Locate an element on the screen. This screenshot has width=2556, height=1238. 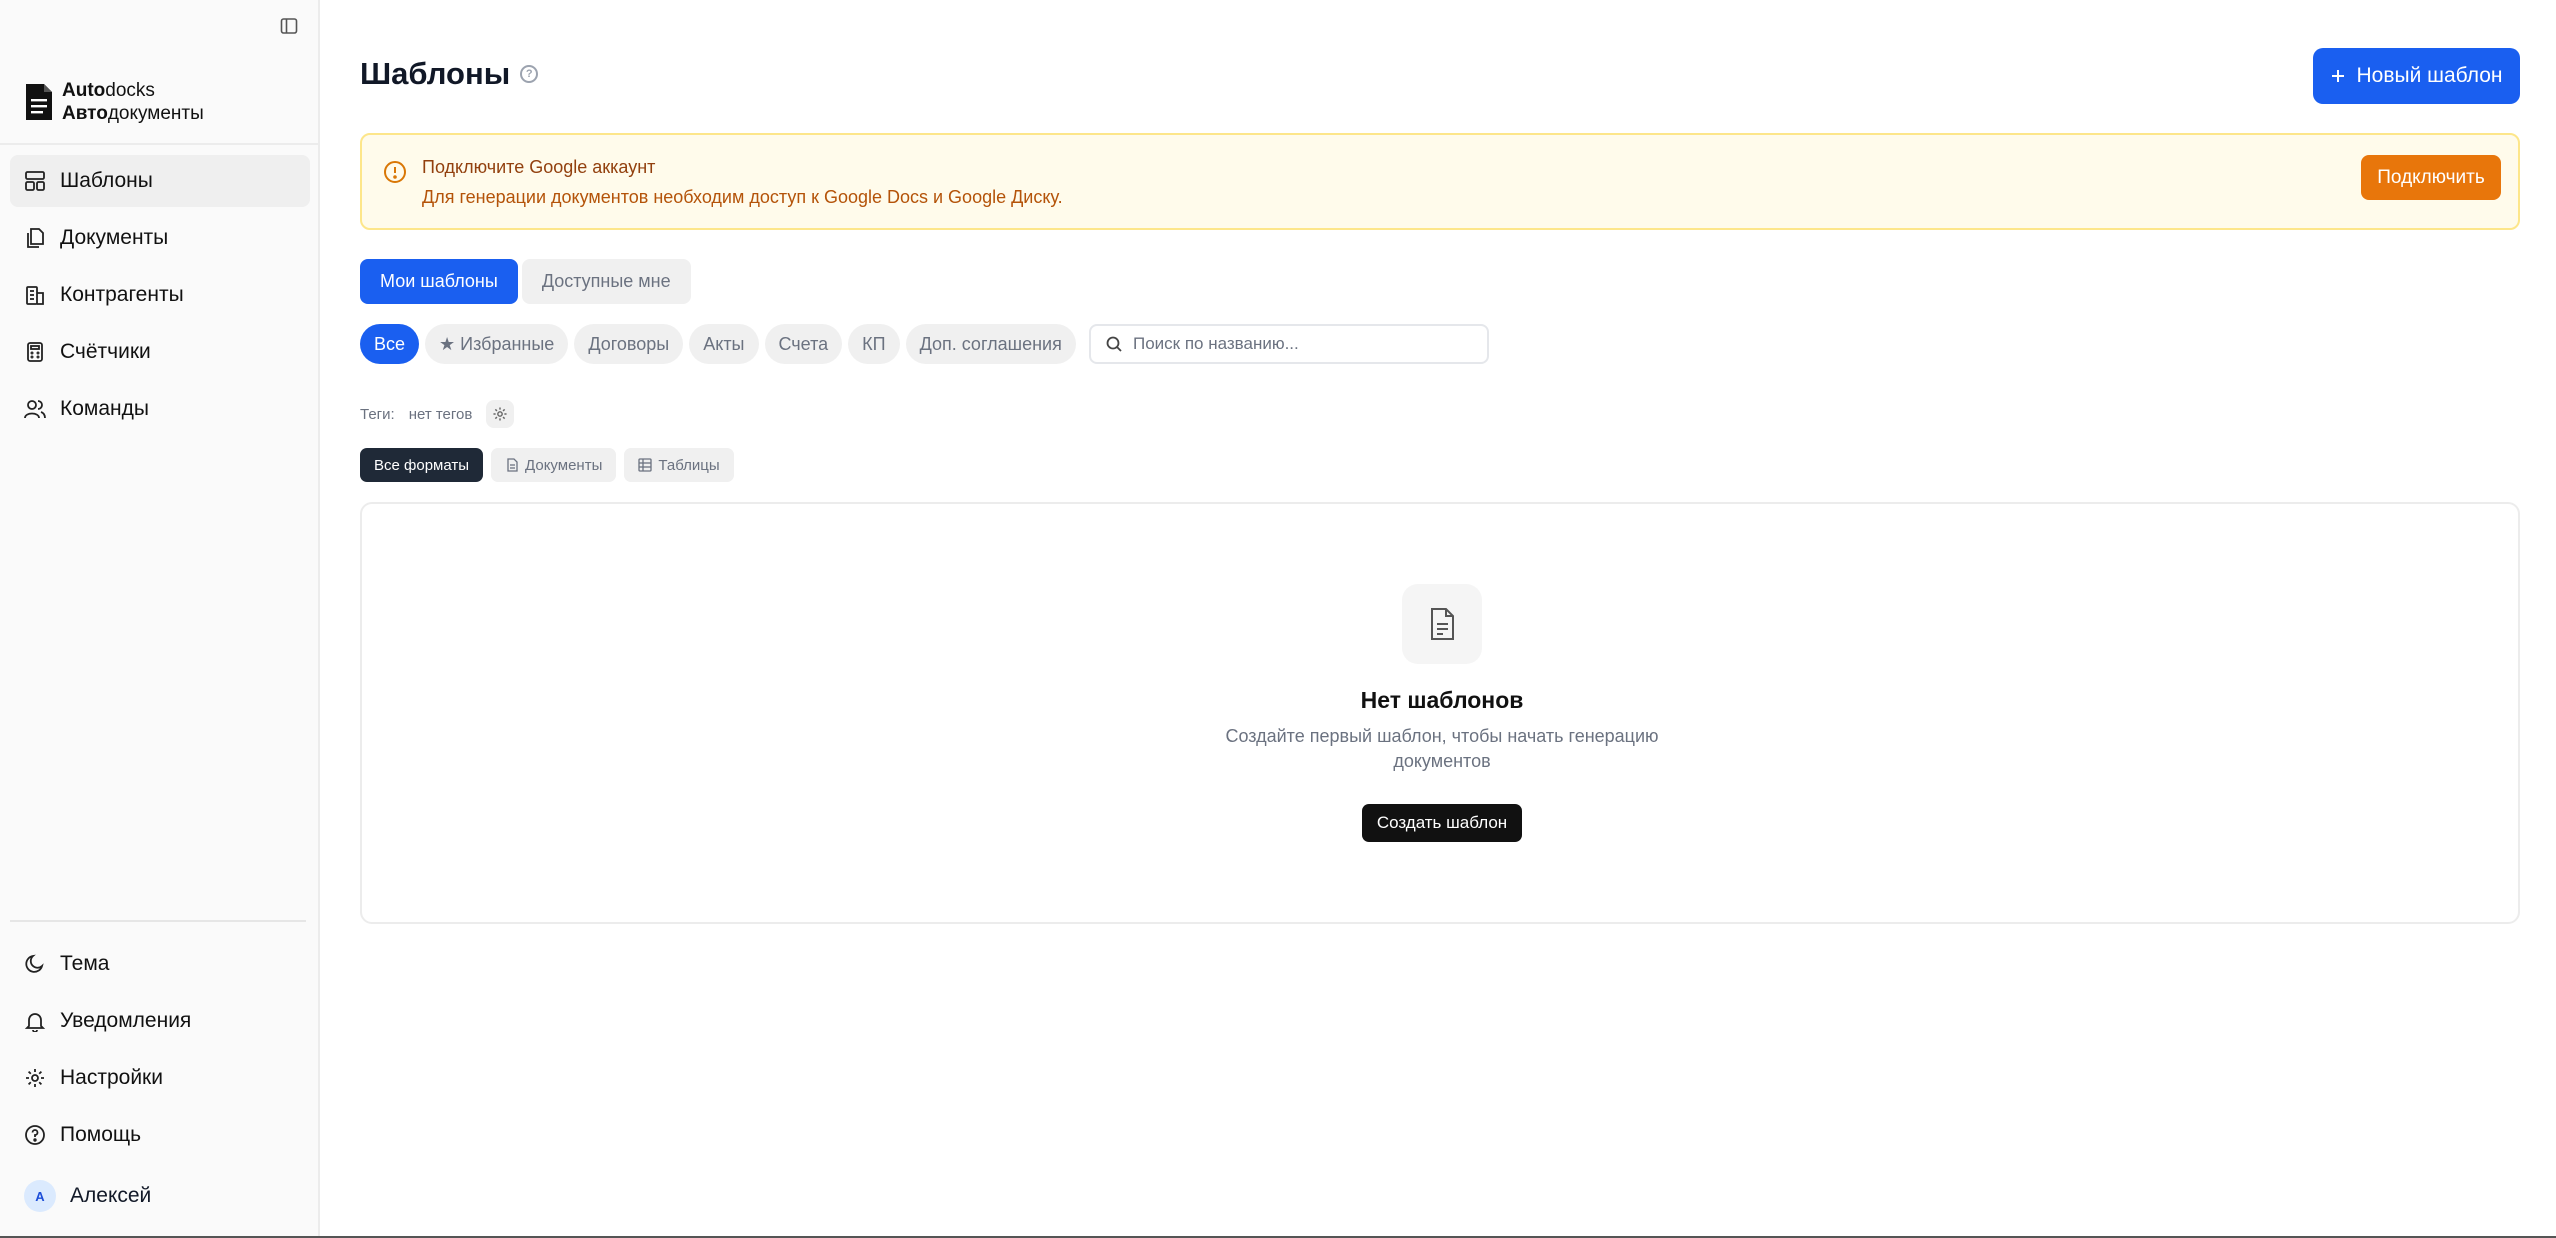
filter-acts: Акты is located at coordinates (724, 344).